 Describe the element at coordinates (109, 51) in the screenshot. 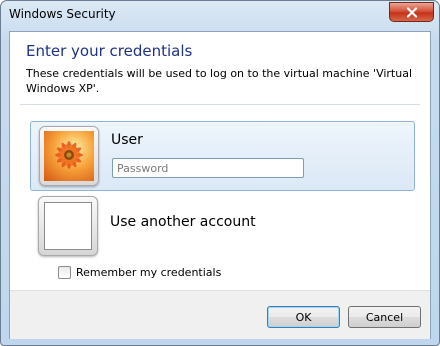

I see `dialog-heading: Enter your credentials` at that location.